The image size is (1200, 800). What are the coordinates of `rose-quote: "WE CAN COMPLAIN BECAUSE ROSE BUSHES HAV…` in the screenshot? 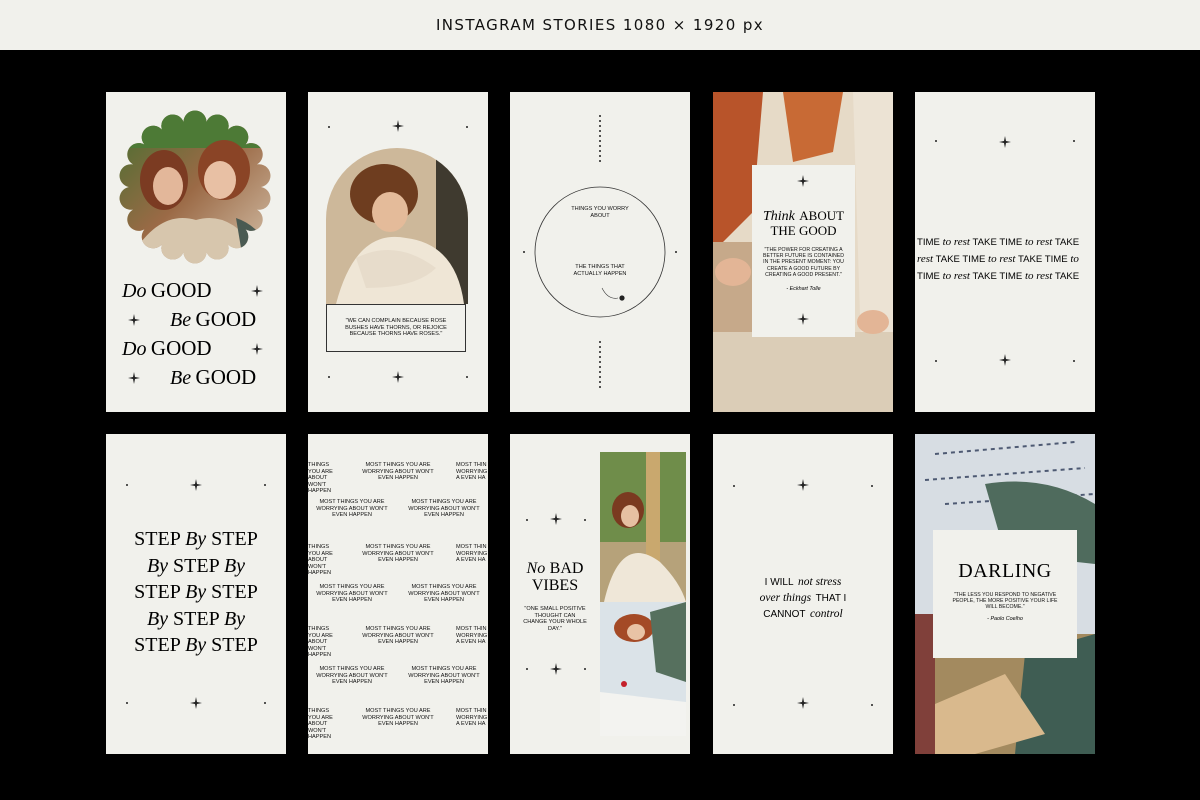 It's located at (396, 328).